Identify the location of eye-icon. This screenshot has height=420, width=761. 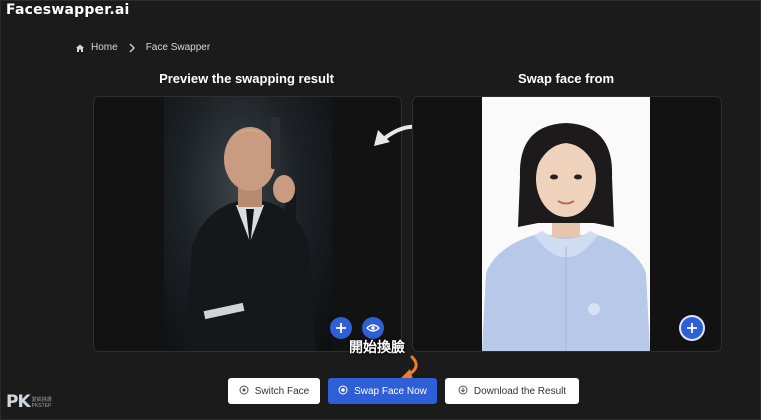
(373, 328).